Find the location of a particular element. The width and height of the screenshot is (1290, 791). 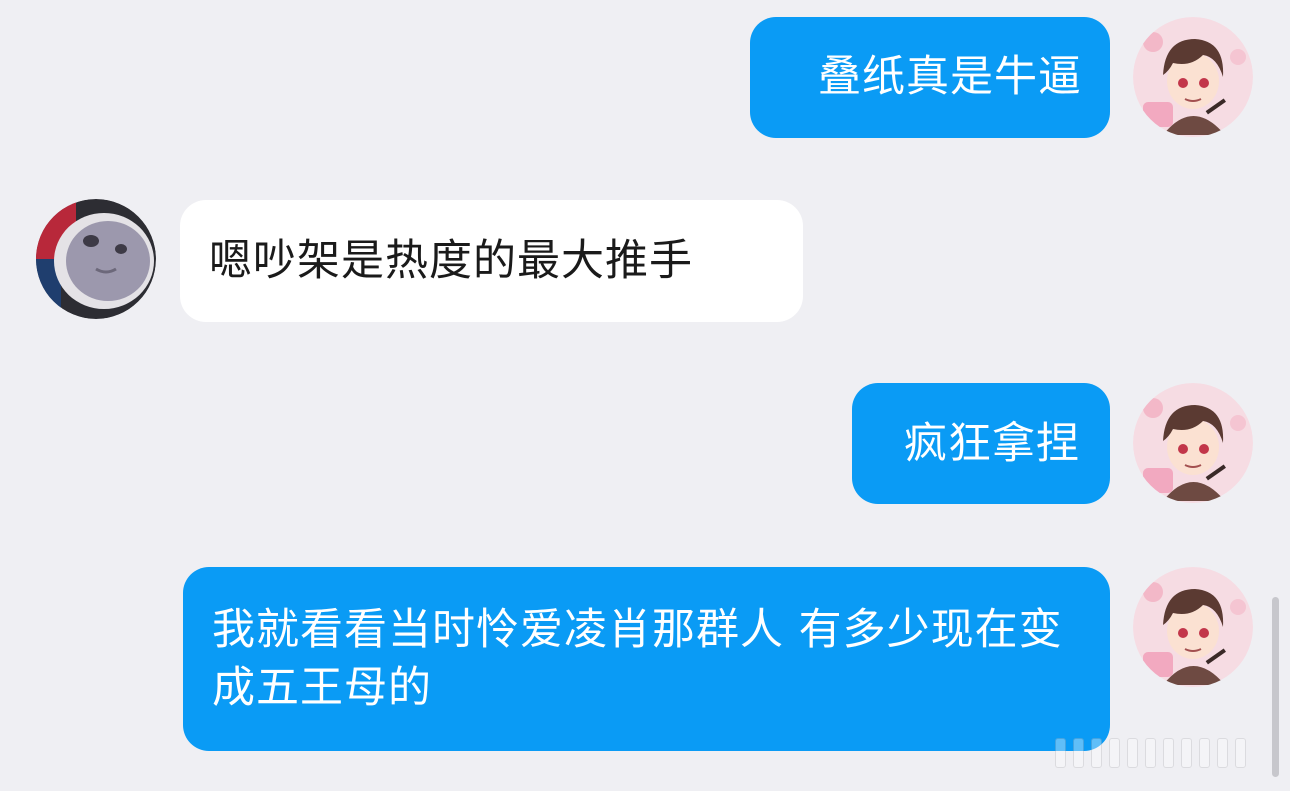

outgoing-message-bubble: 疯狂拿捏 is located at coordinates (981, 443).